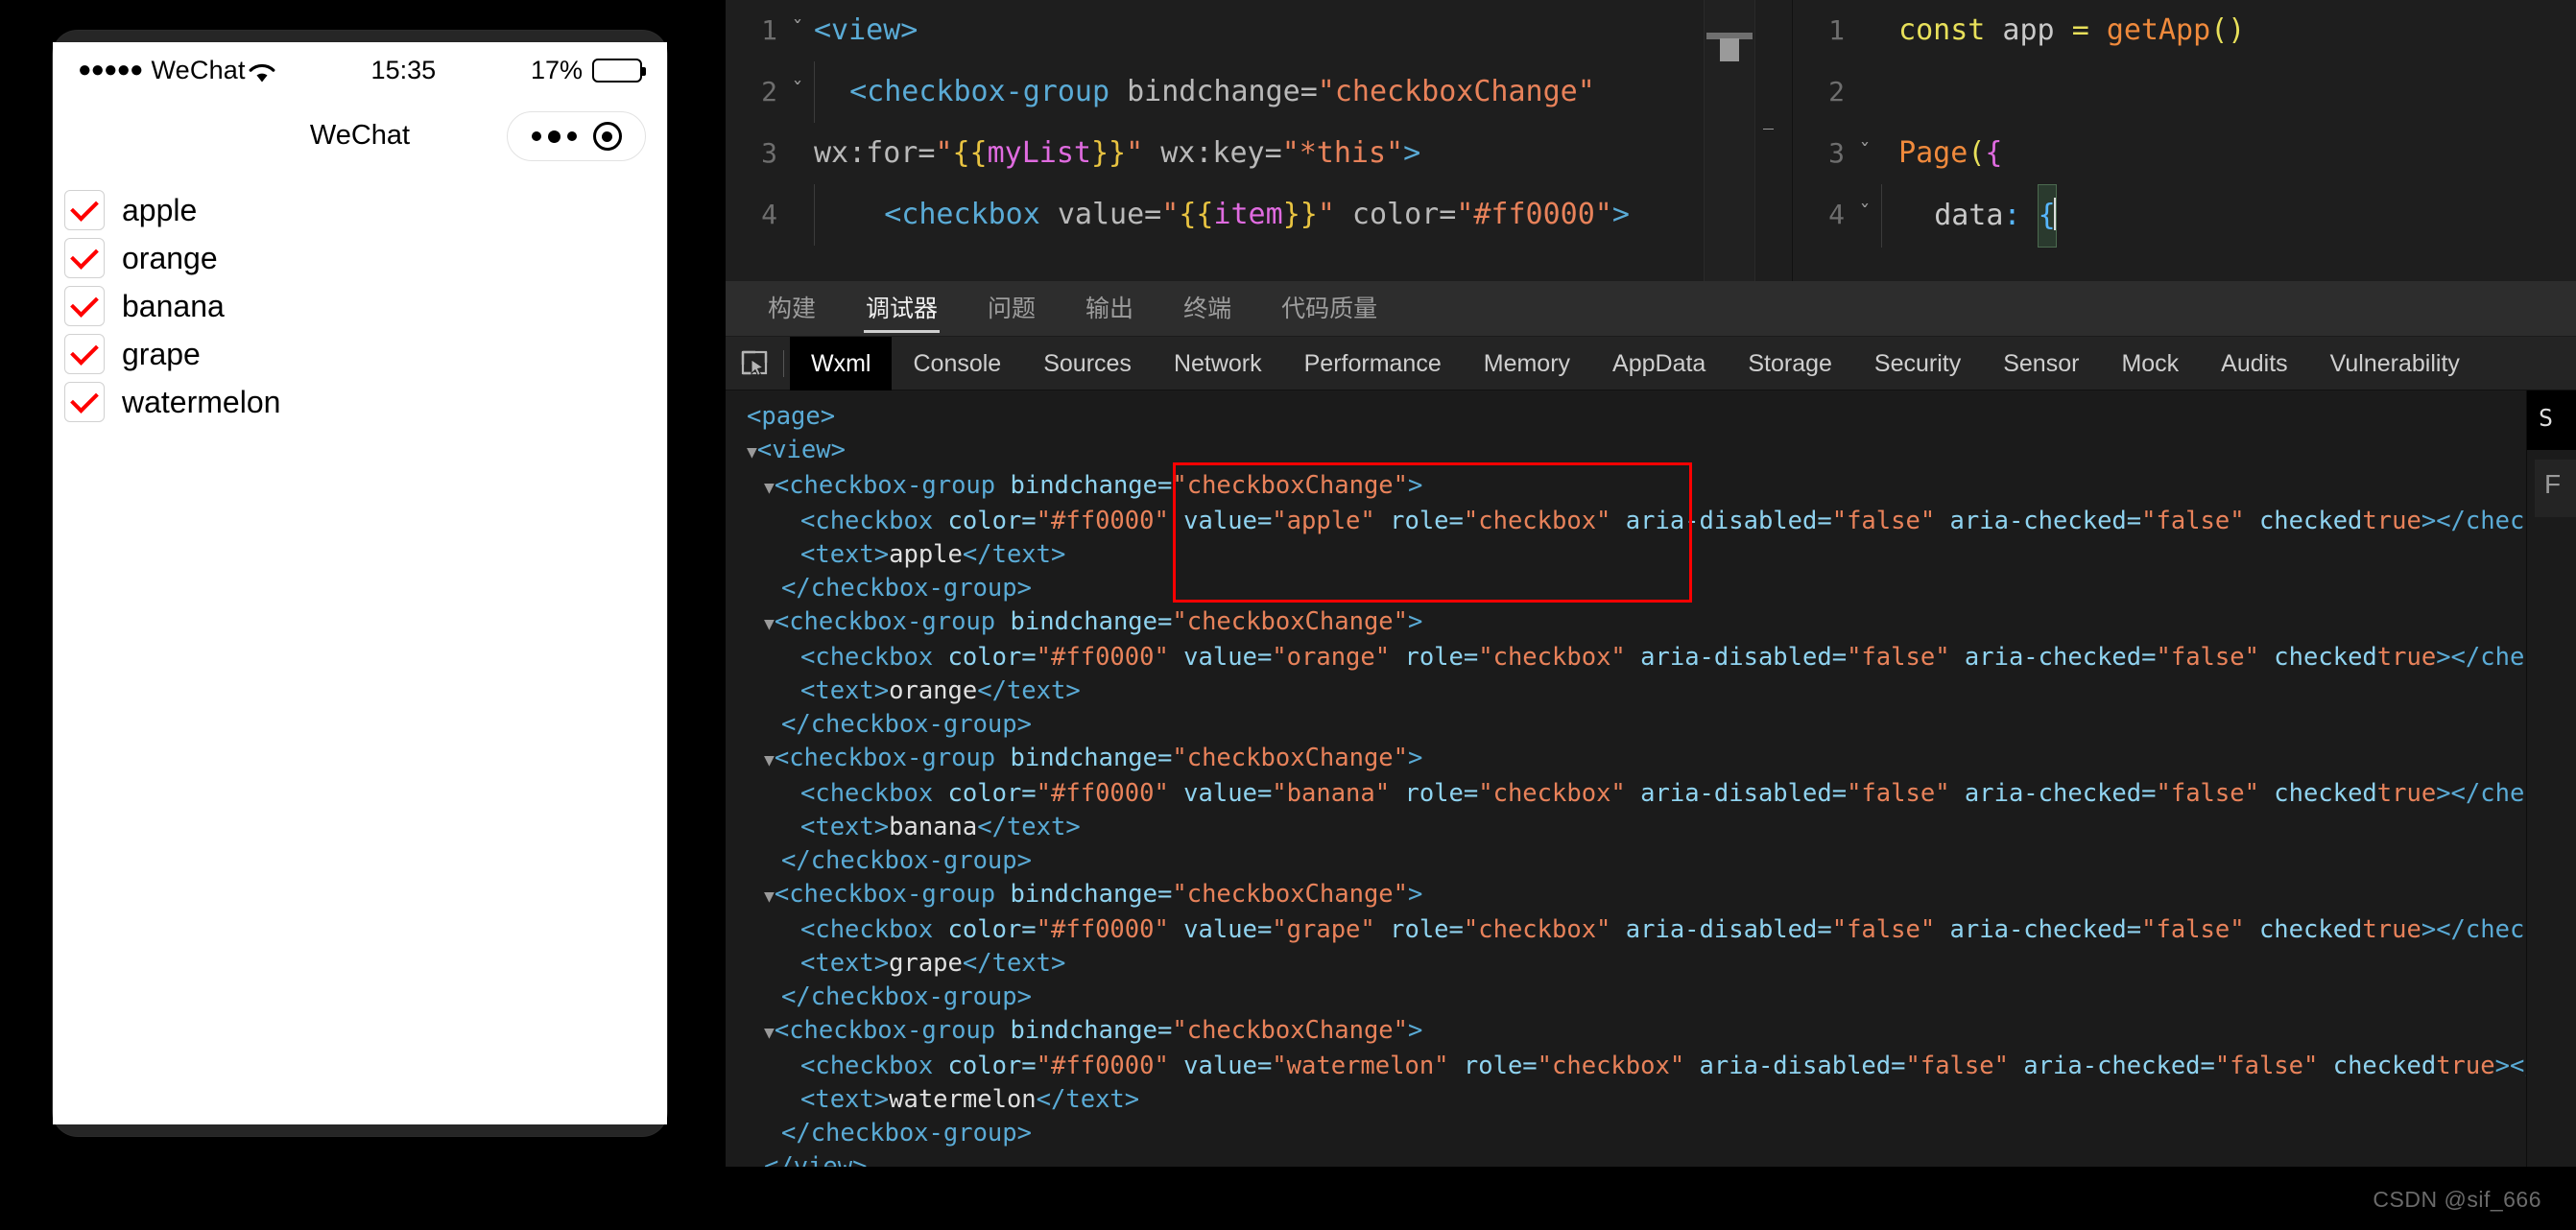  Describe the element at coordinates (1790, 363) in the screenshot. I see `devtools-tab-storage: Storage` at that location.